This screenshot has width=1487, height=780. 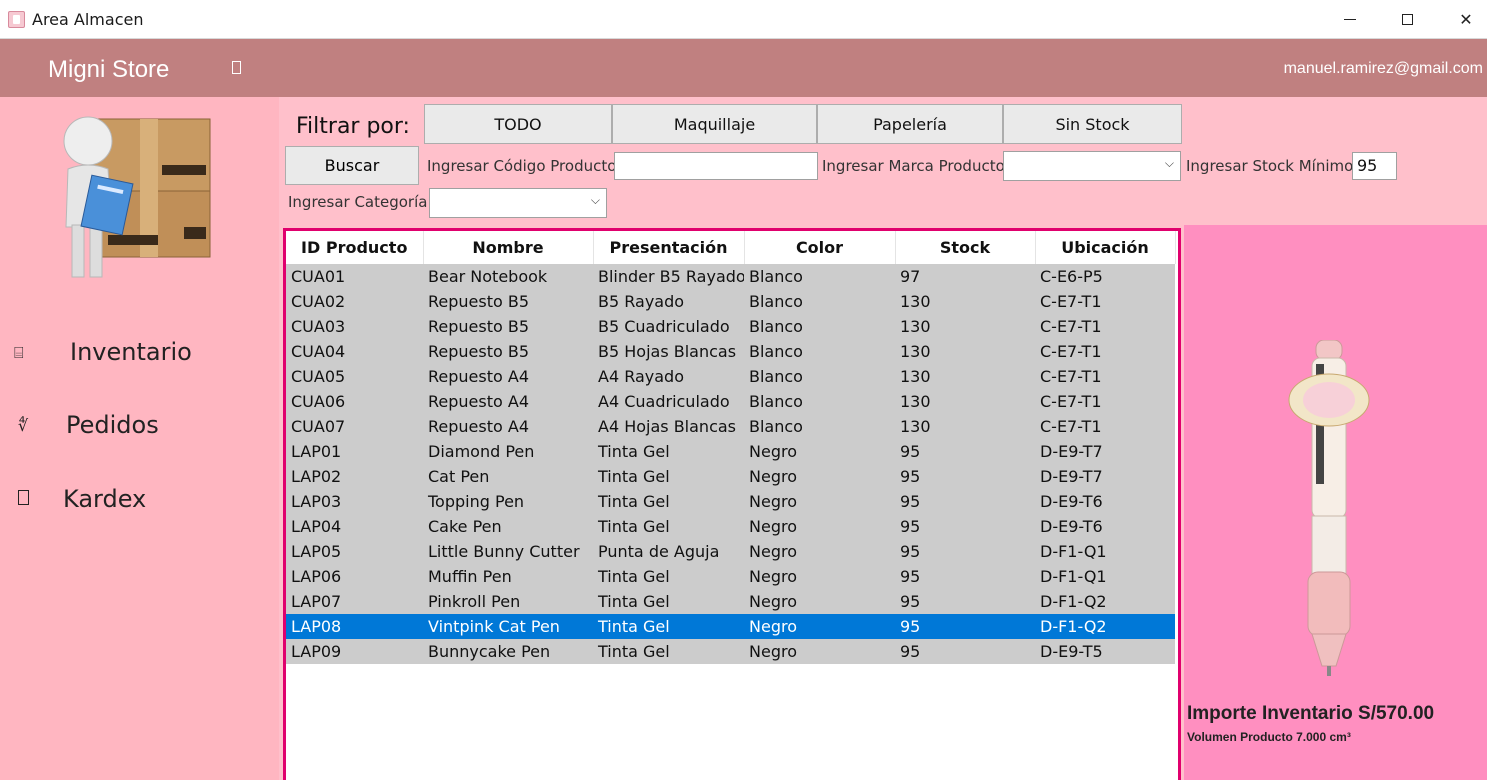 I want to click on cell-nombre: Muffin Pen, so click(x=508, y=576).